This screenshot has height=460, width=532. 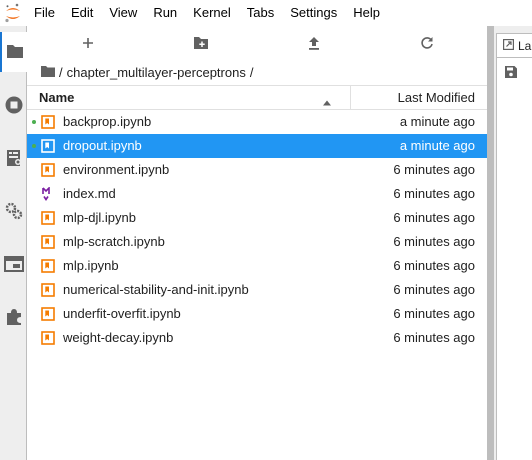 What do you see at coordinates (116, 169) in the screenshot?
I see `file-name: environment.ipynb` at bounding box center [116, 169].